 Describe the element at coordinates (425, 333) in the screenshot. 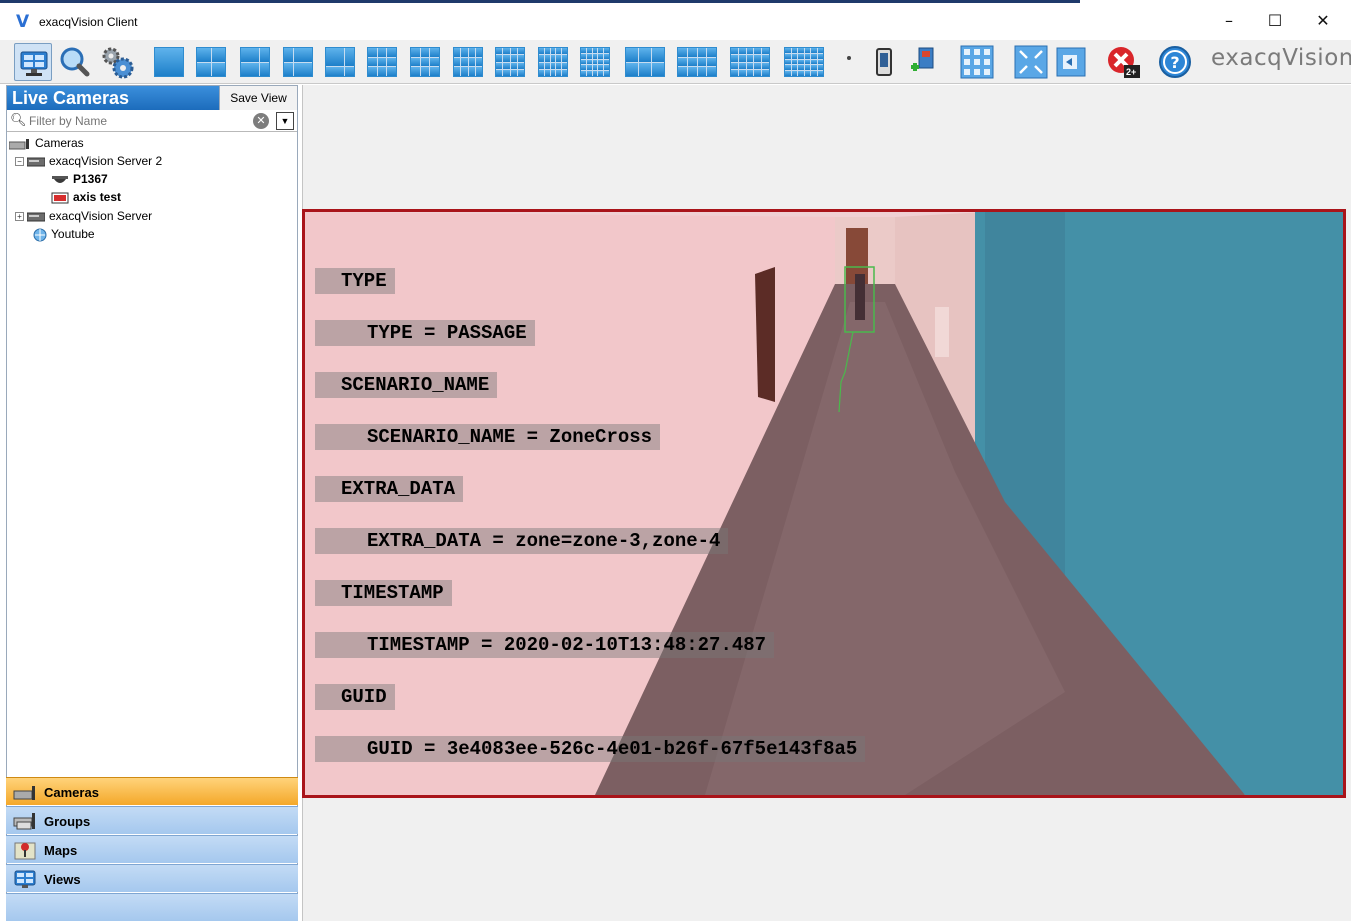

I see `overlay-line: TYPE = PASSAGE` at that location.